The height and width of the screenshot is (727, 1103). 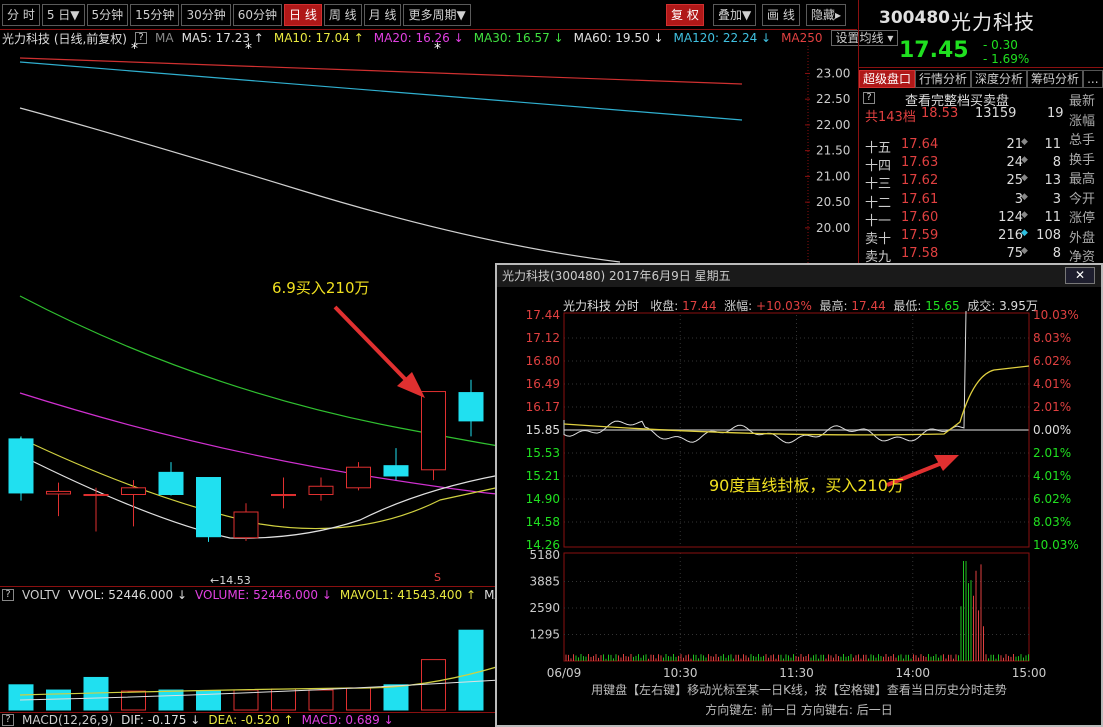 I want to click on price-tick-label: 21.00, so click(x=833, y=176).